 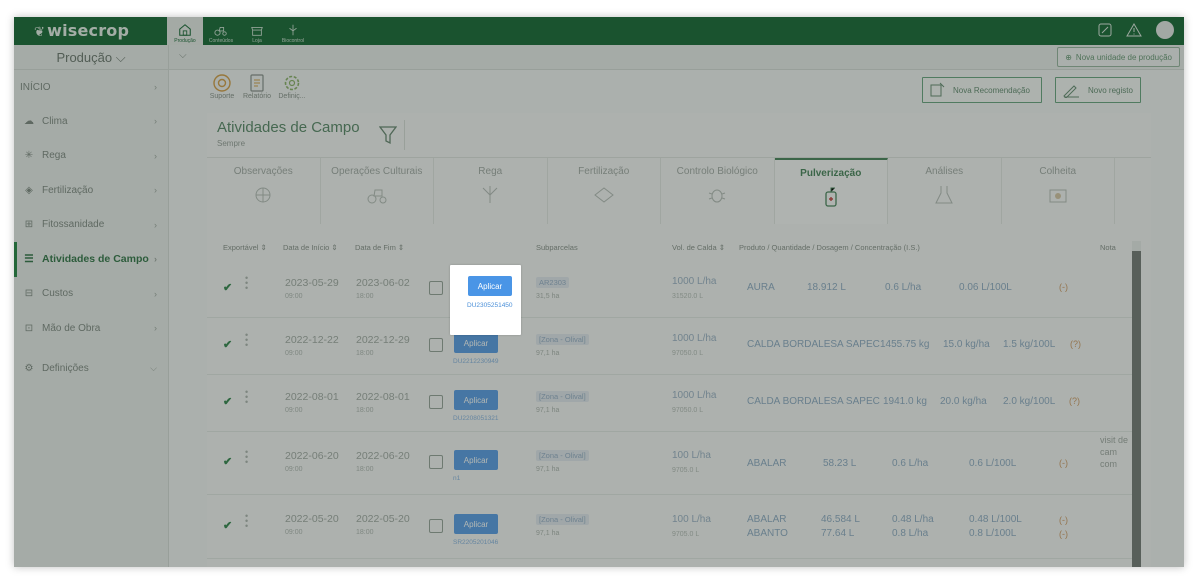 I want to click on warning-icon, so click(x=1134, y=30).